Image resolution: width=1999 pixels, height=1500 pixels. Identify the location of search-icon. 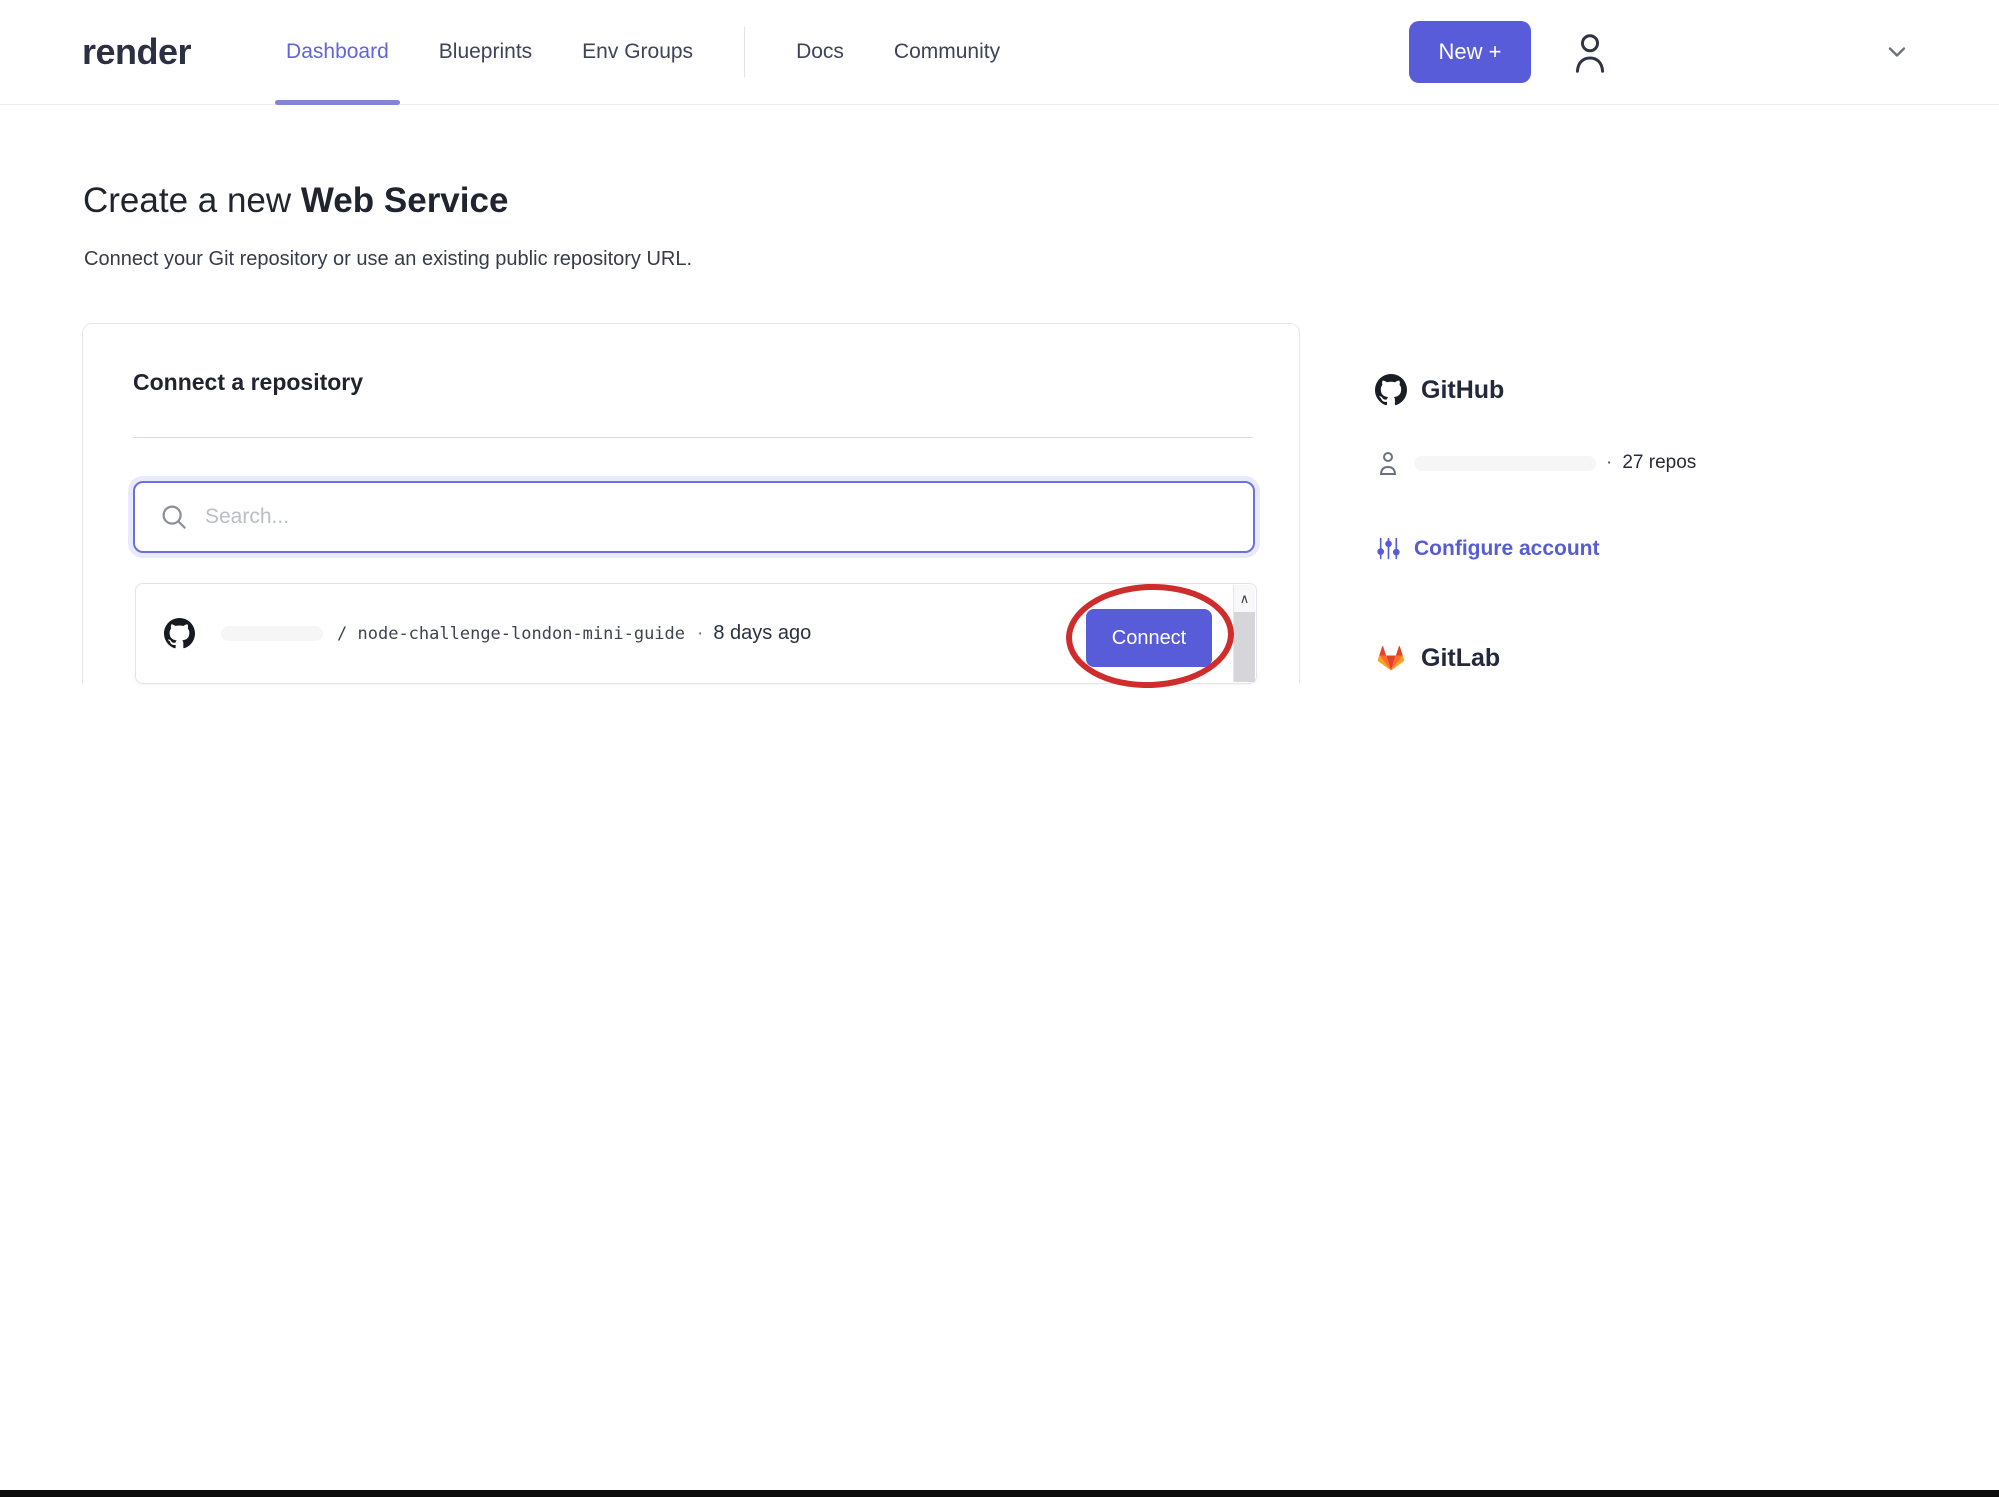
(174, 517).